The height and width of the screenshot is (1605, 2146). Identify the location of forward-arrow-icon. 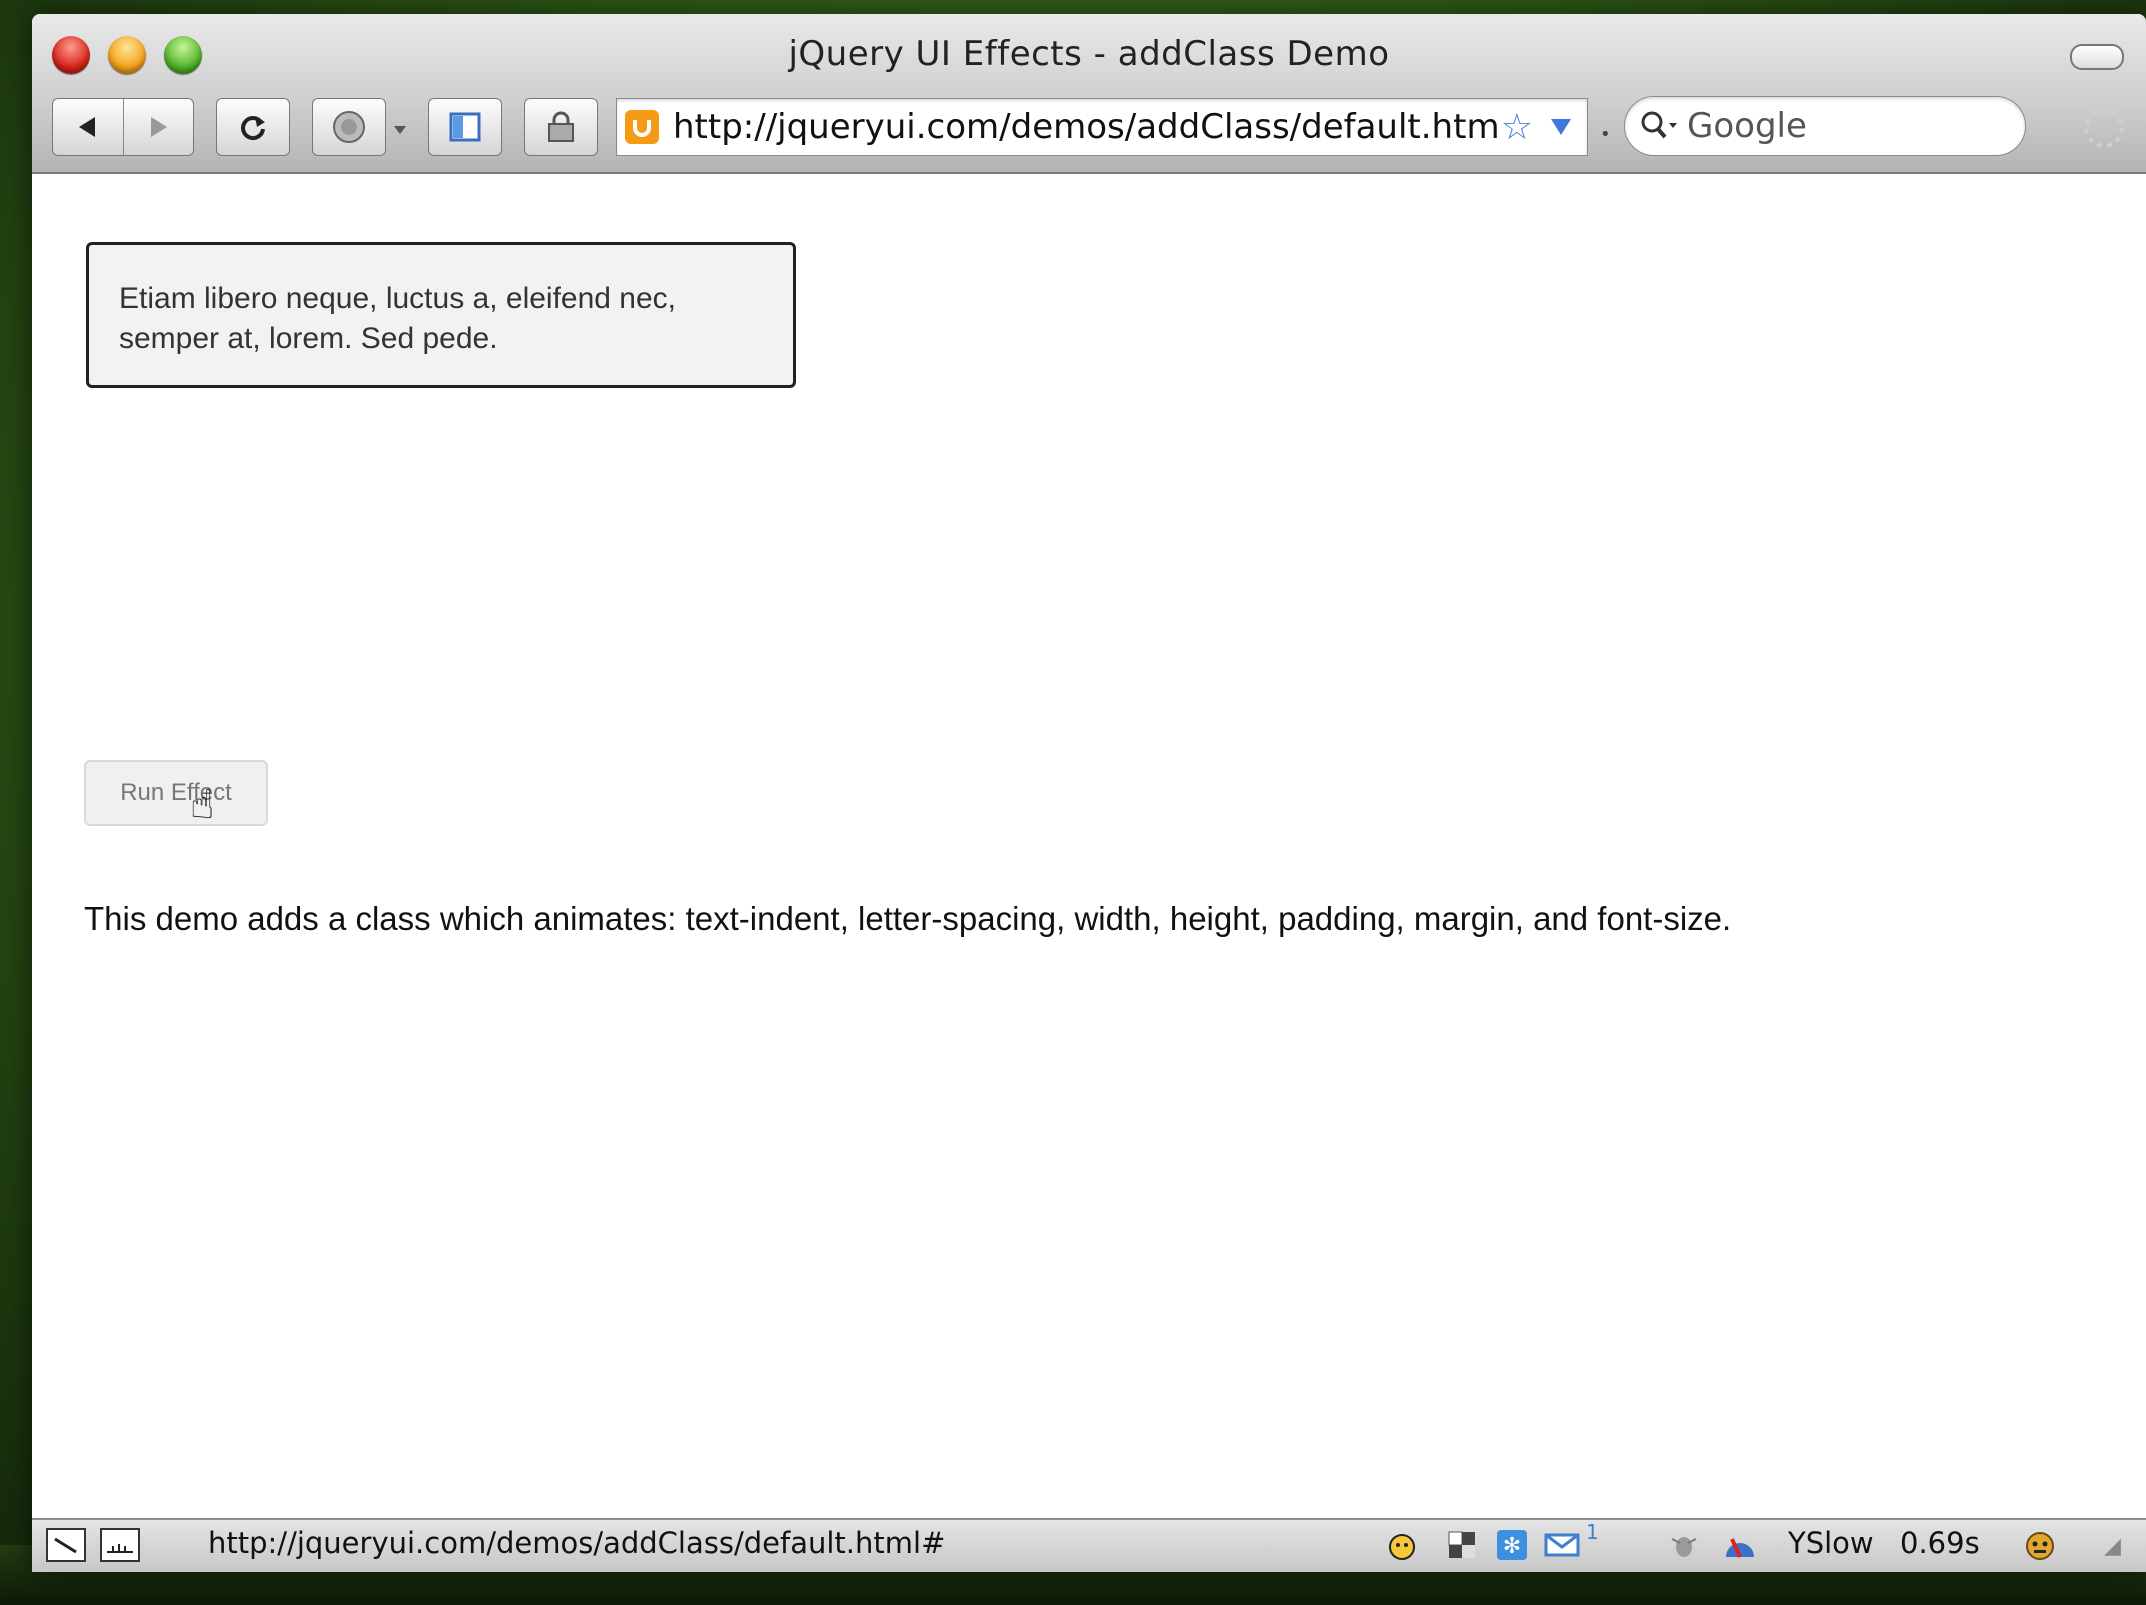
(159, 127).